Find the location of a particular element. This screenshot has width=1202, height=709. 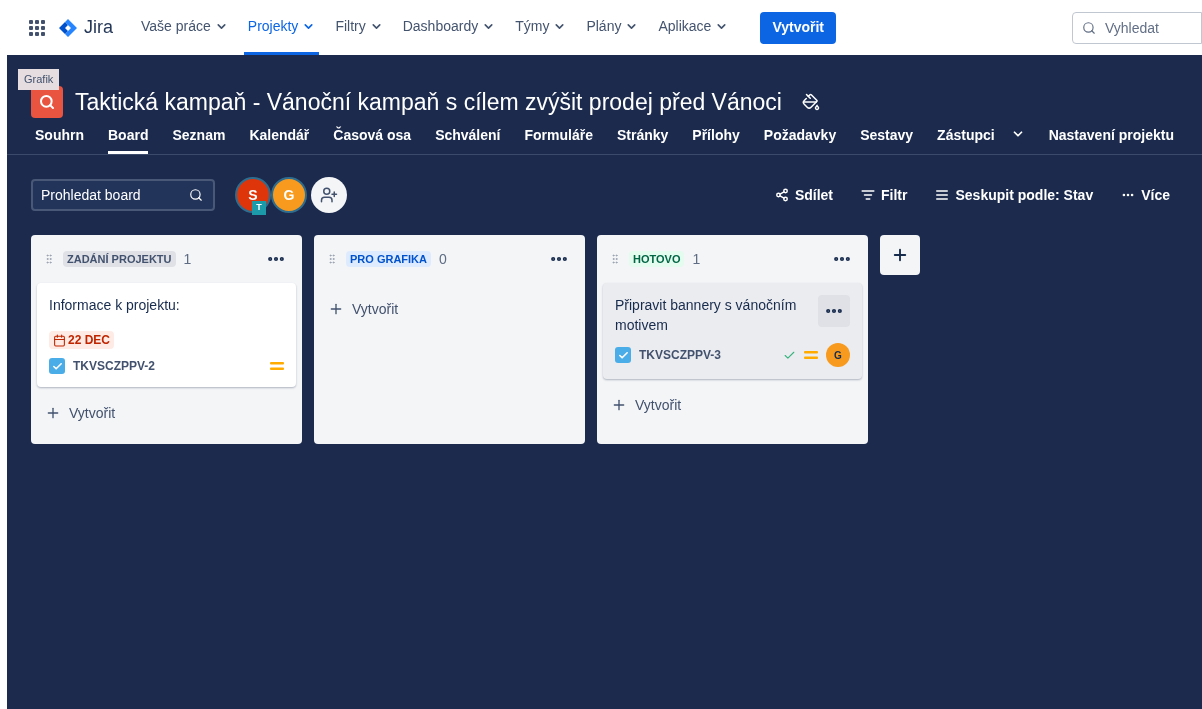

user-badge: T is located at coordinates (259, 208).